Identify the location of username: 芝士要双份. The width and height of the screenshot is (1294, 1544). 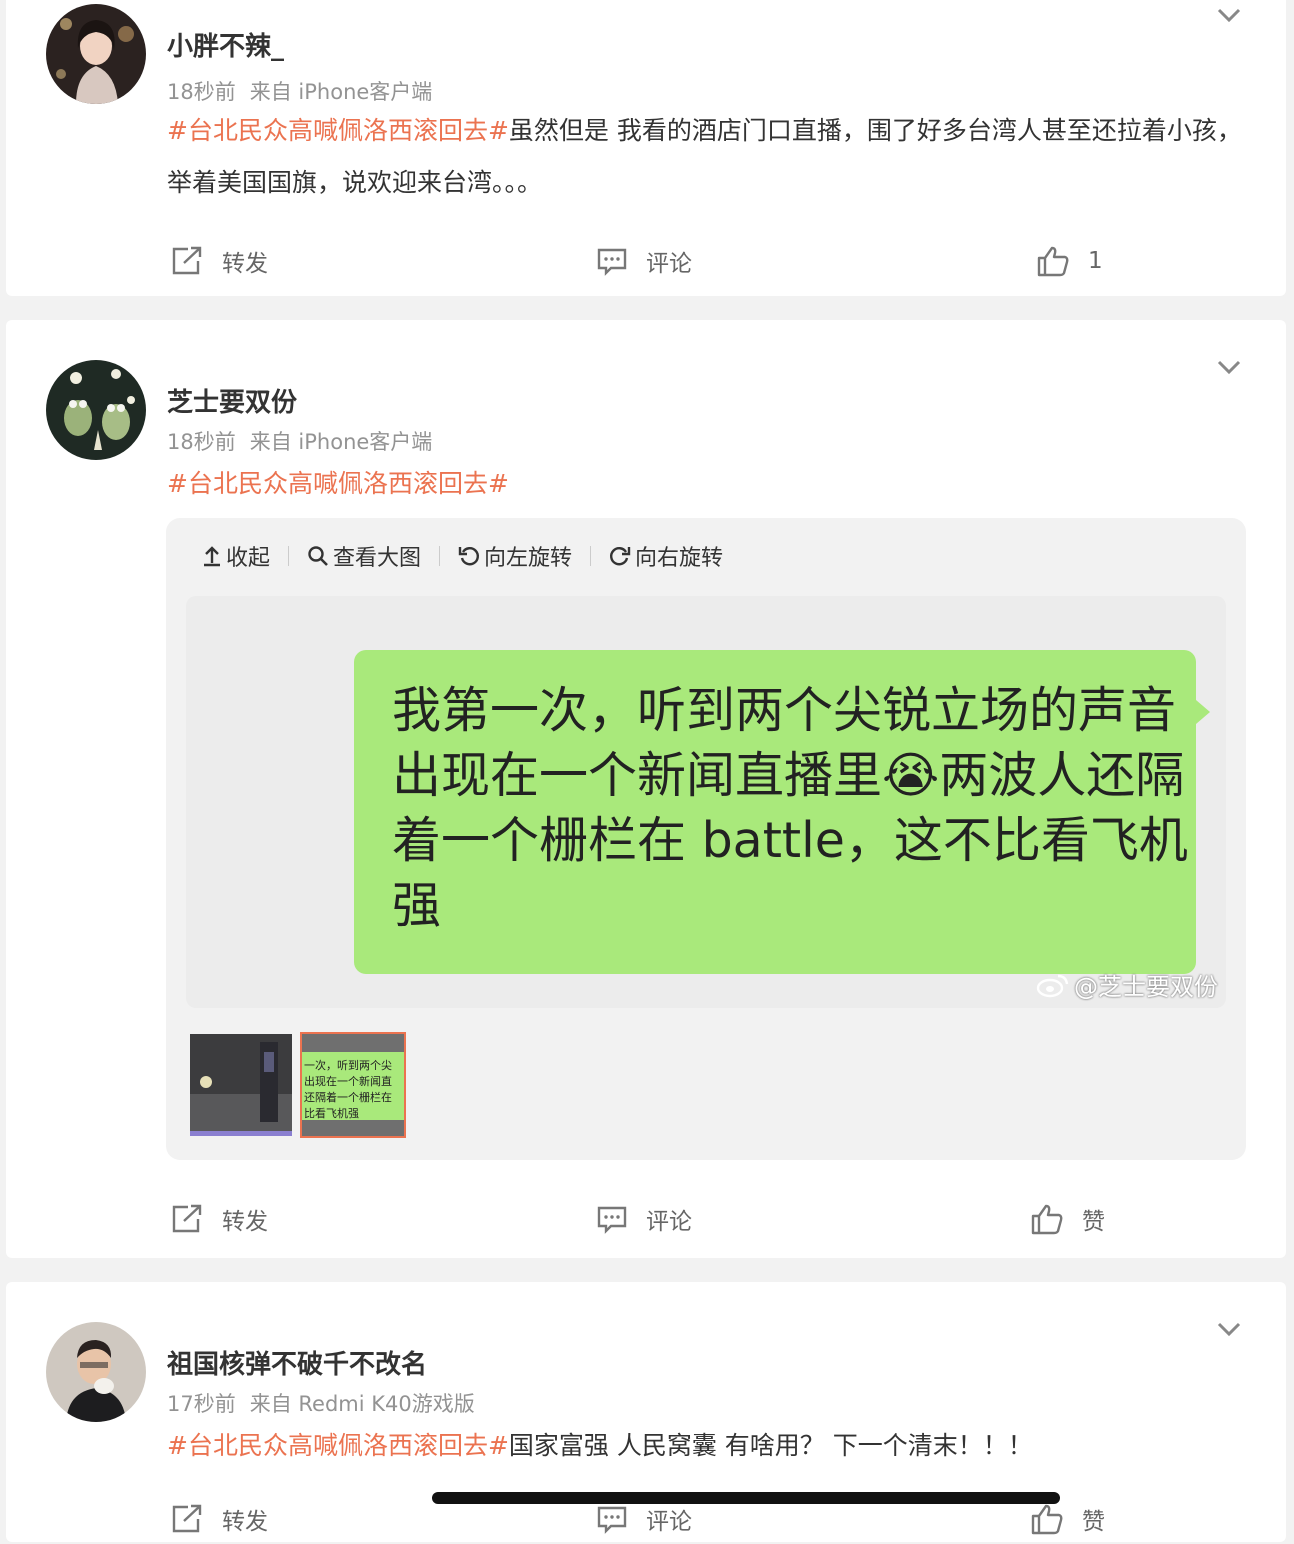
(232, 400).